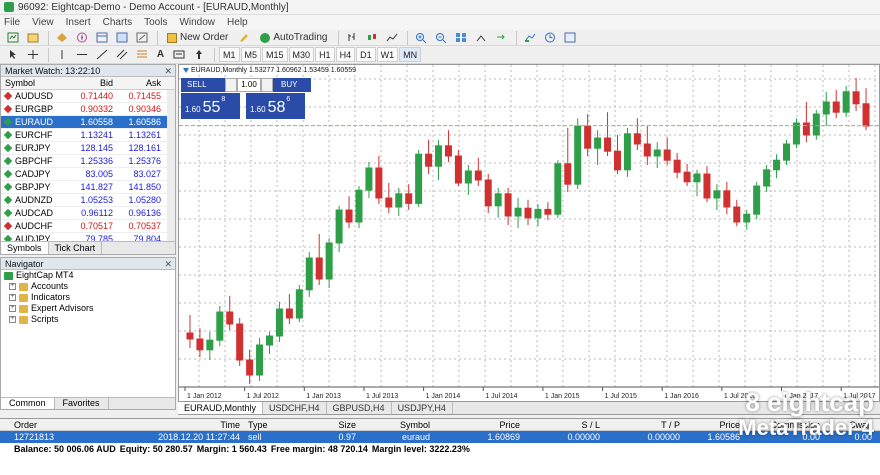  I want to click on market-watch-row: GBPCHF 1.25336 1.25376, so click(88, 161).